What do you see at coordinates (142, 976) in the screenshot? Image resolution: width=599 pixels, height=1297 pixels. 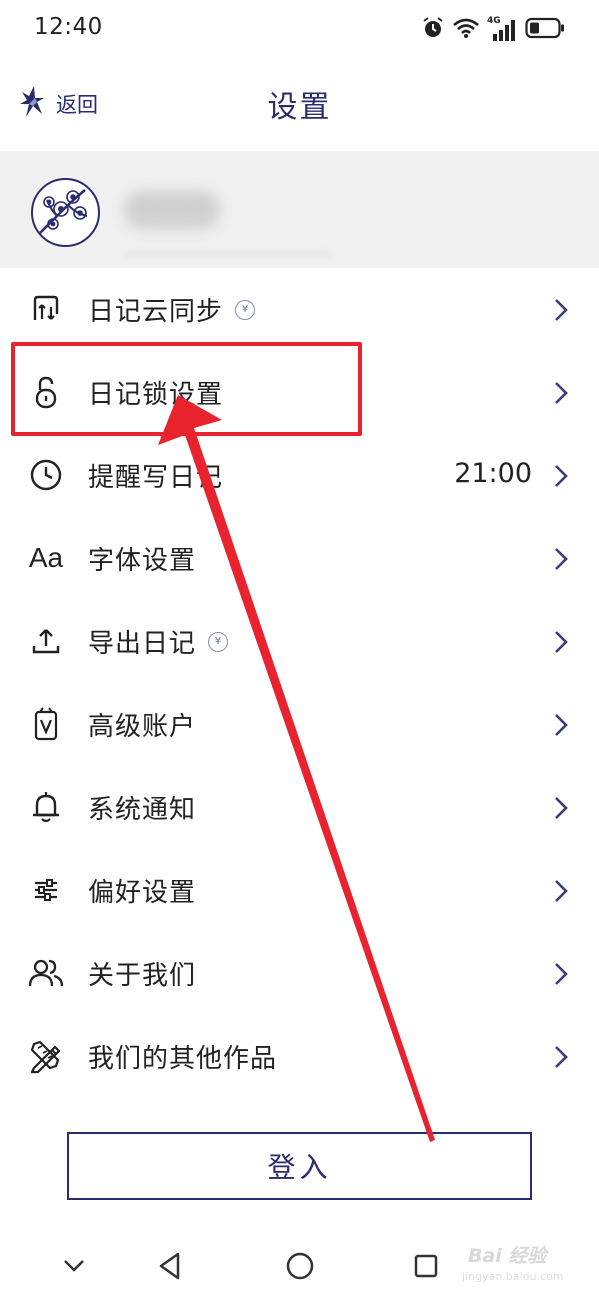 I see `menu-item-label: 关于我们` at bounding box center [142, 976].